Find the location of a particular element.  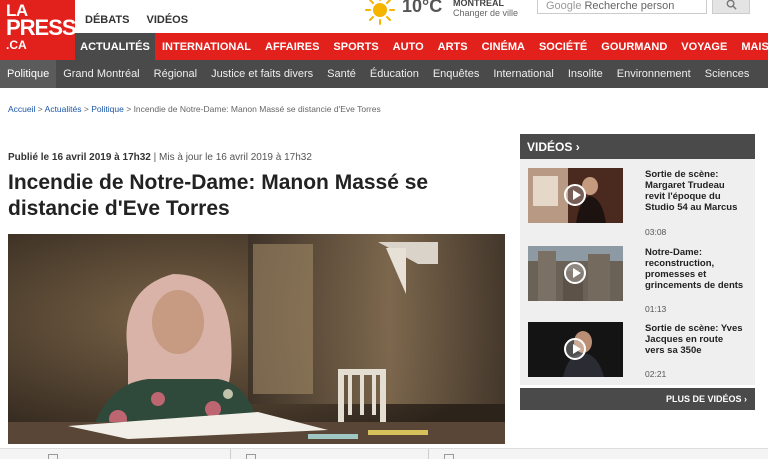

temperature: 10°C is located at coordinates (422, 8).